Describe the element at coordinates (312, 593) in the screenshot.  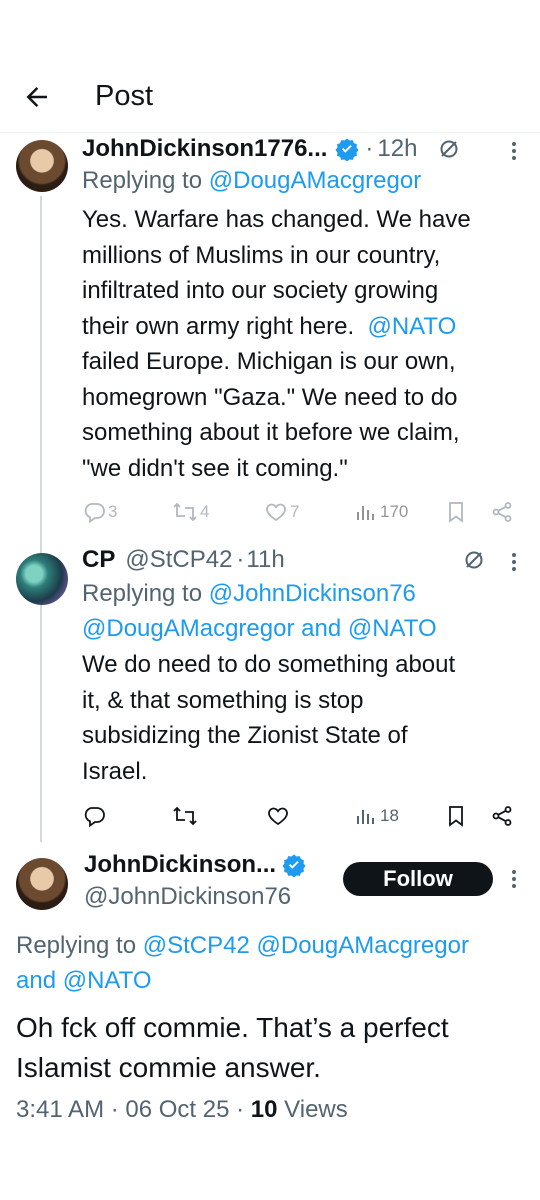
I see `mention-link: @JohnDickinson76` at that location.